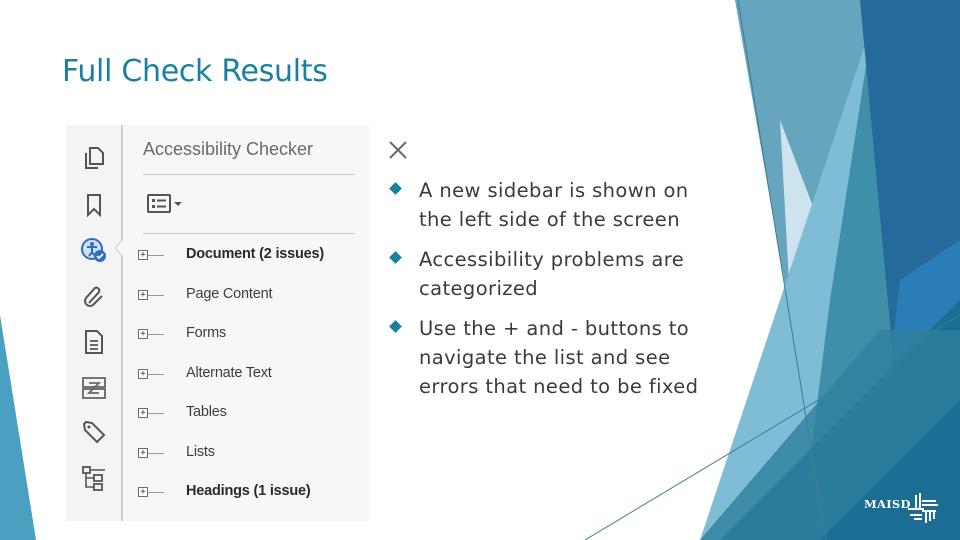 This screenshot has width=960, height=540. Describe the element at coordinates (255, 254) in the screenshot. I see `tree-item-label: Document (2 issues)` at that location.